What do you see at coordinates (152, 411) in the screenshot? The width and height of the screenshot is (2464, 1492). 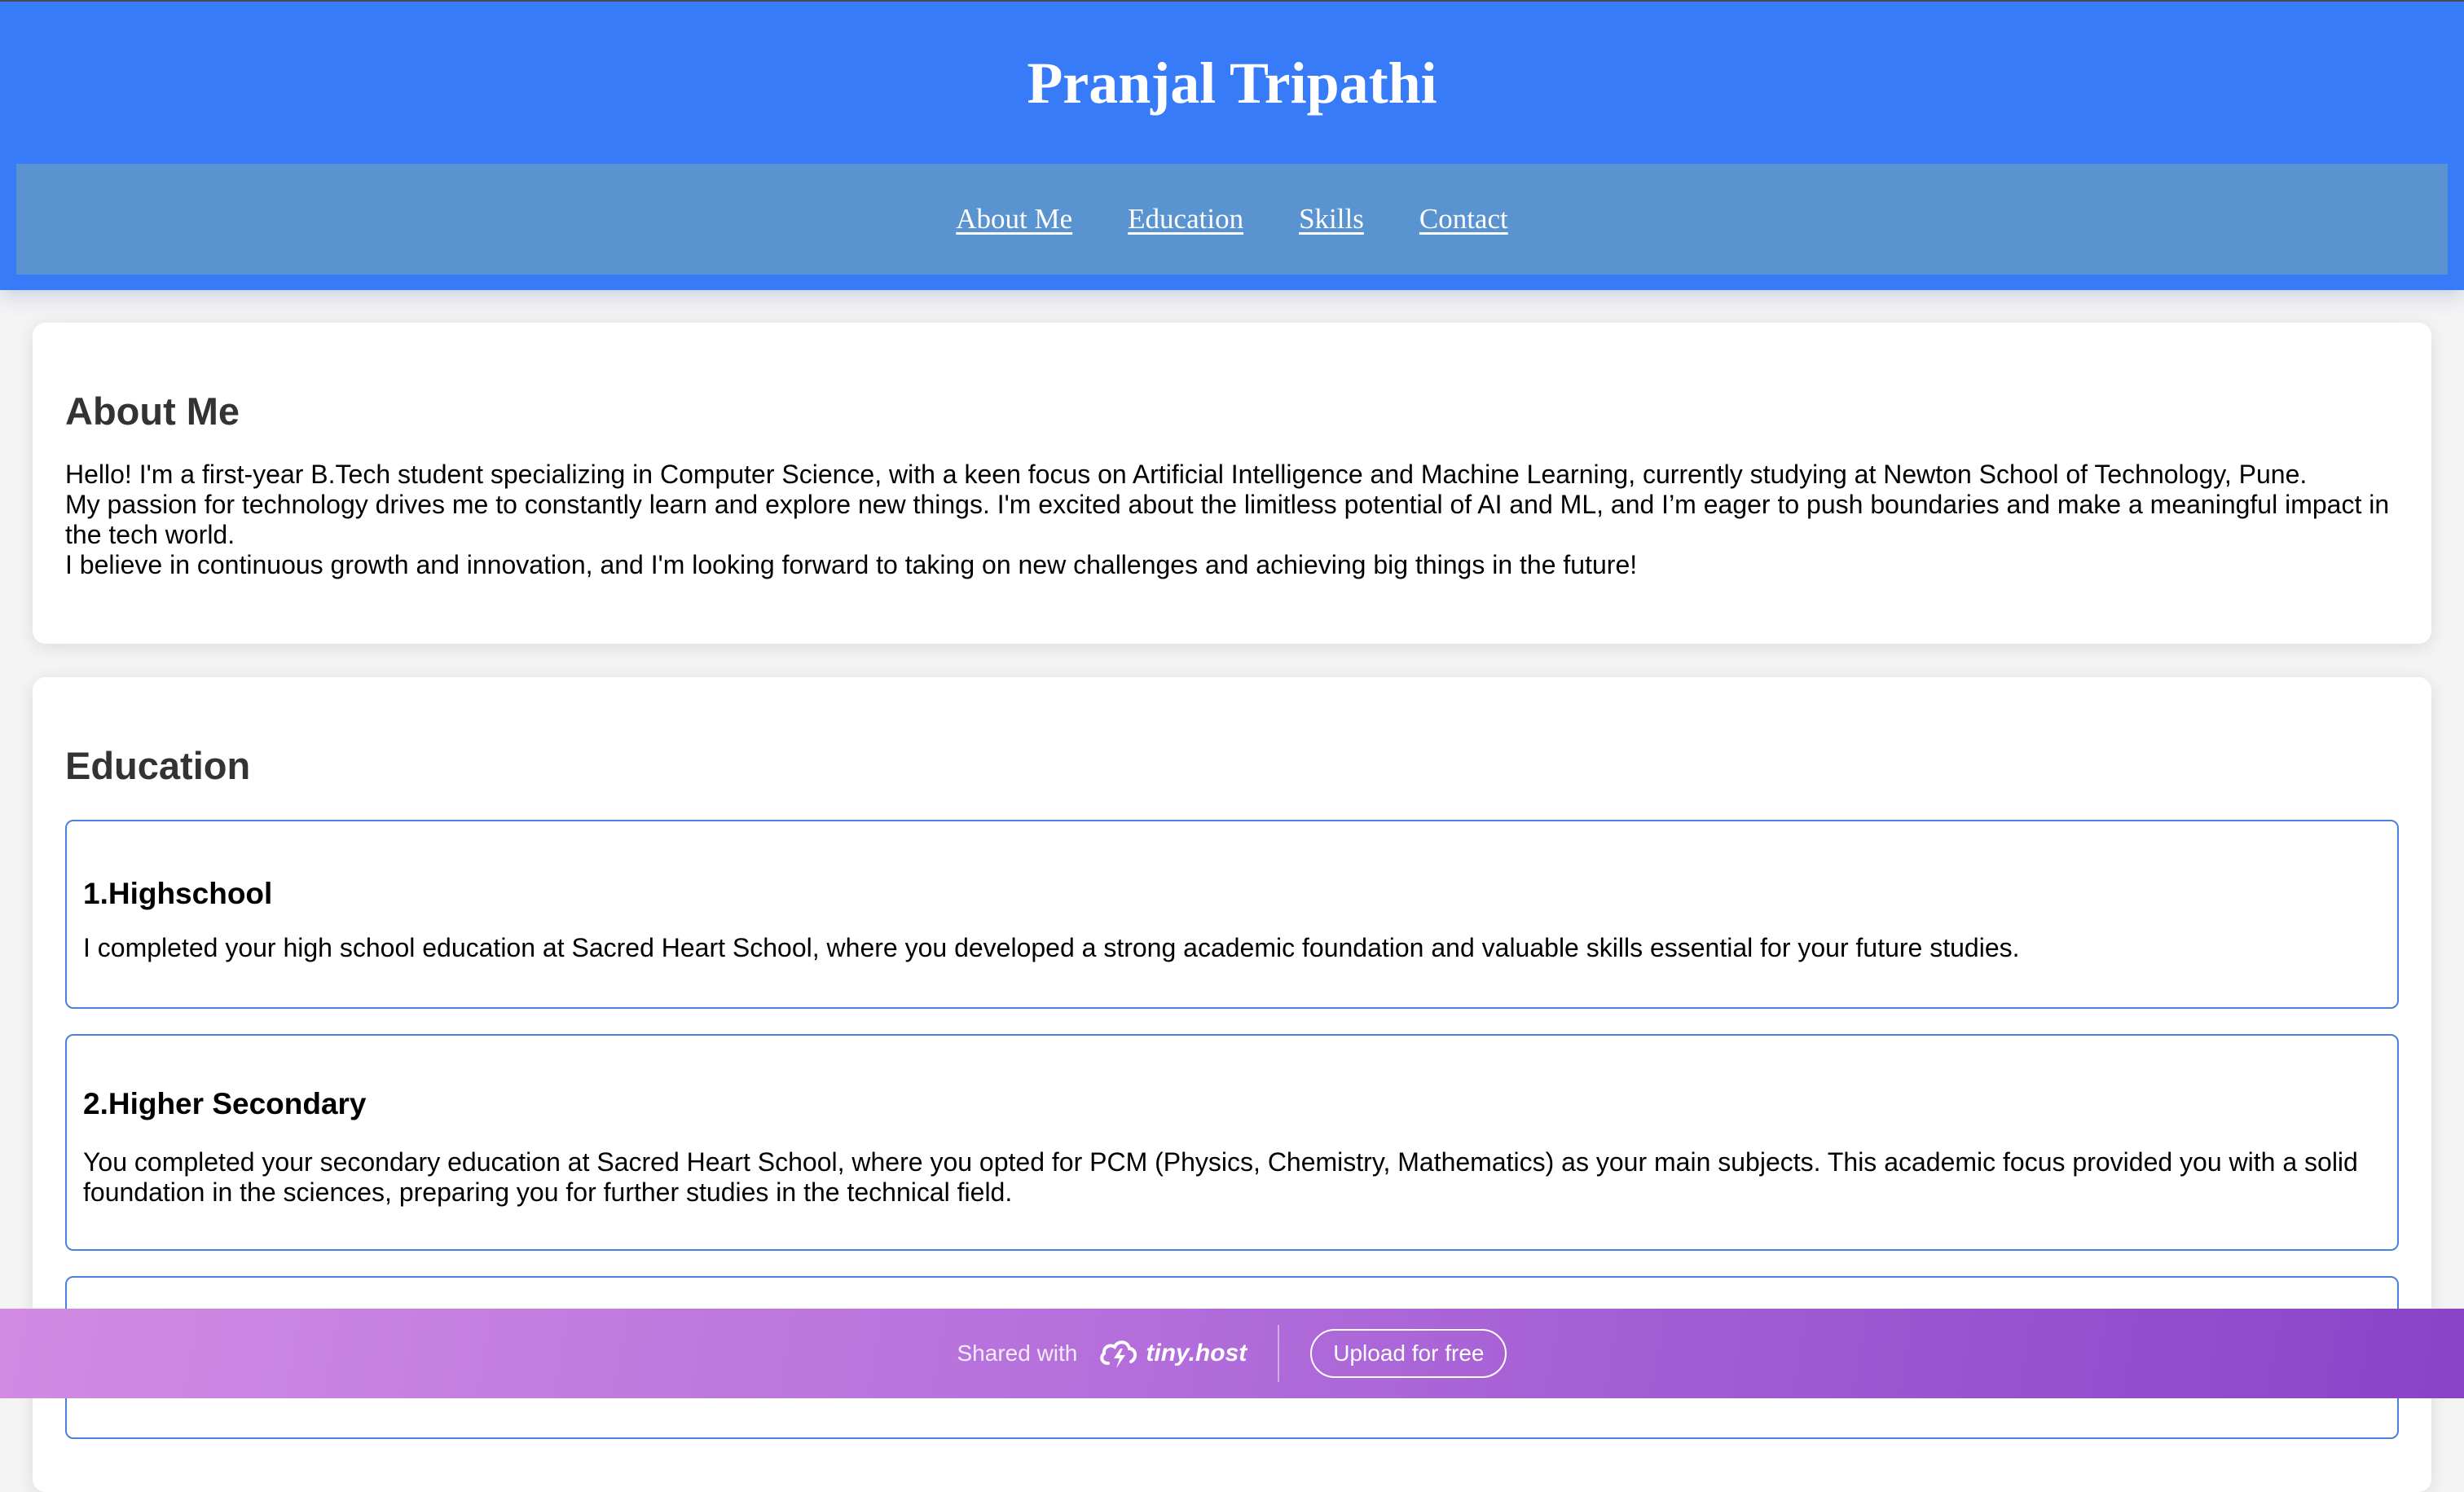 I see `about-heading: About Me` at bounding box center [152, 411].